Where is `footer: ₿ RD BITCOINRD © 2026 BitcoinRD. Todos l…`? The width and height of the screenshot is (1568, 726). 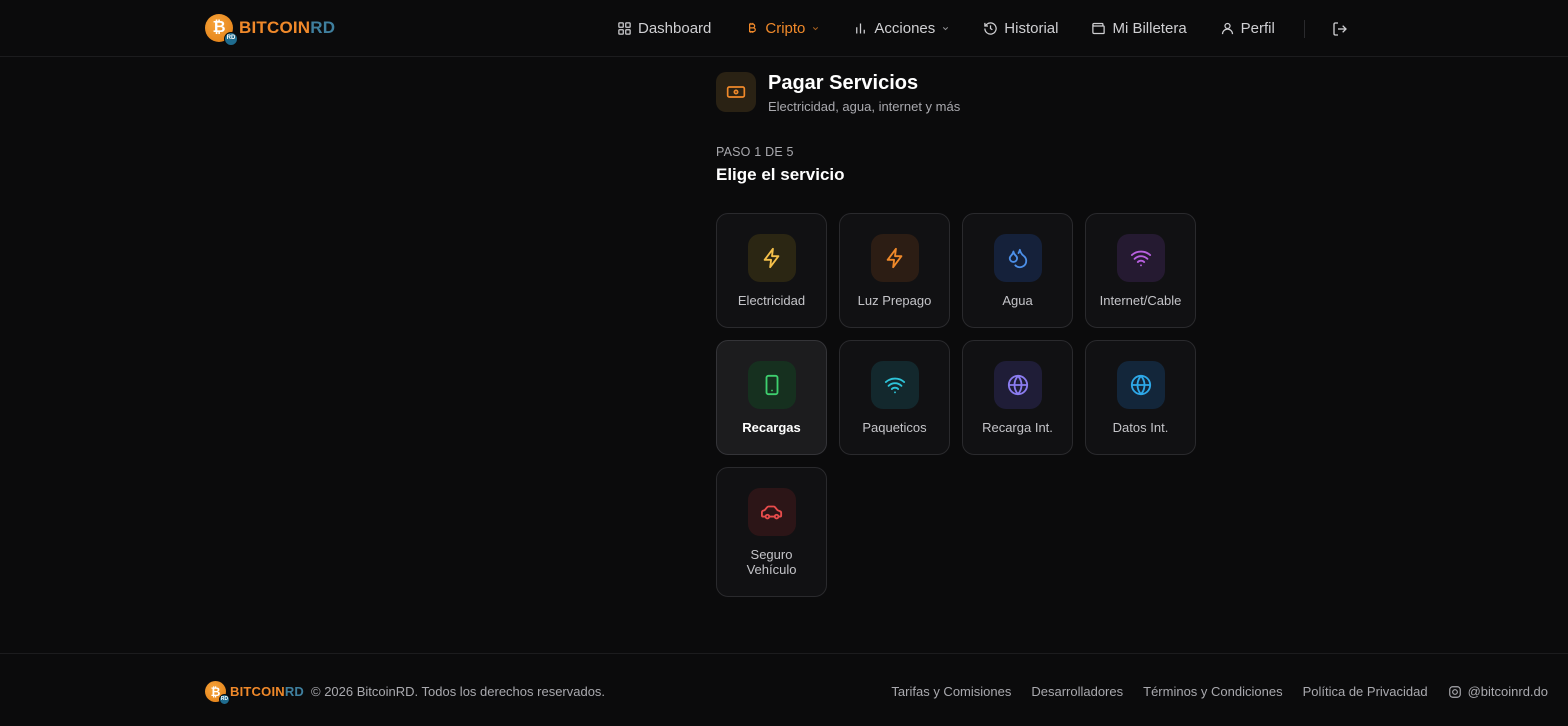
footer: ₿ RD BITCOINRD © 2026 BitcoinRD. Todos l… is located at coordinates (784, 689).